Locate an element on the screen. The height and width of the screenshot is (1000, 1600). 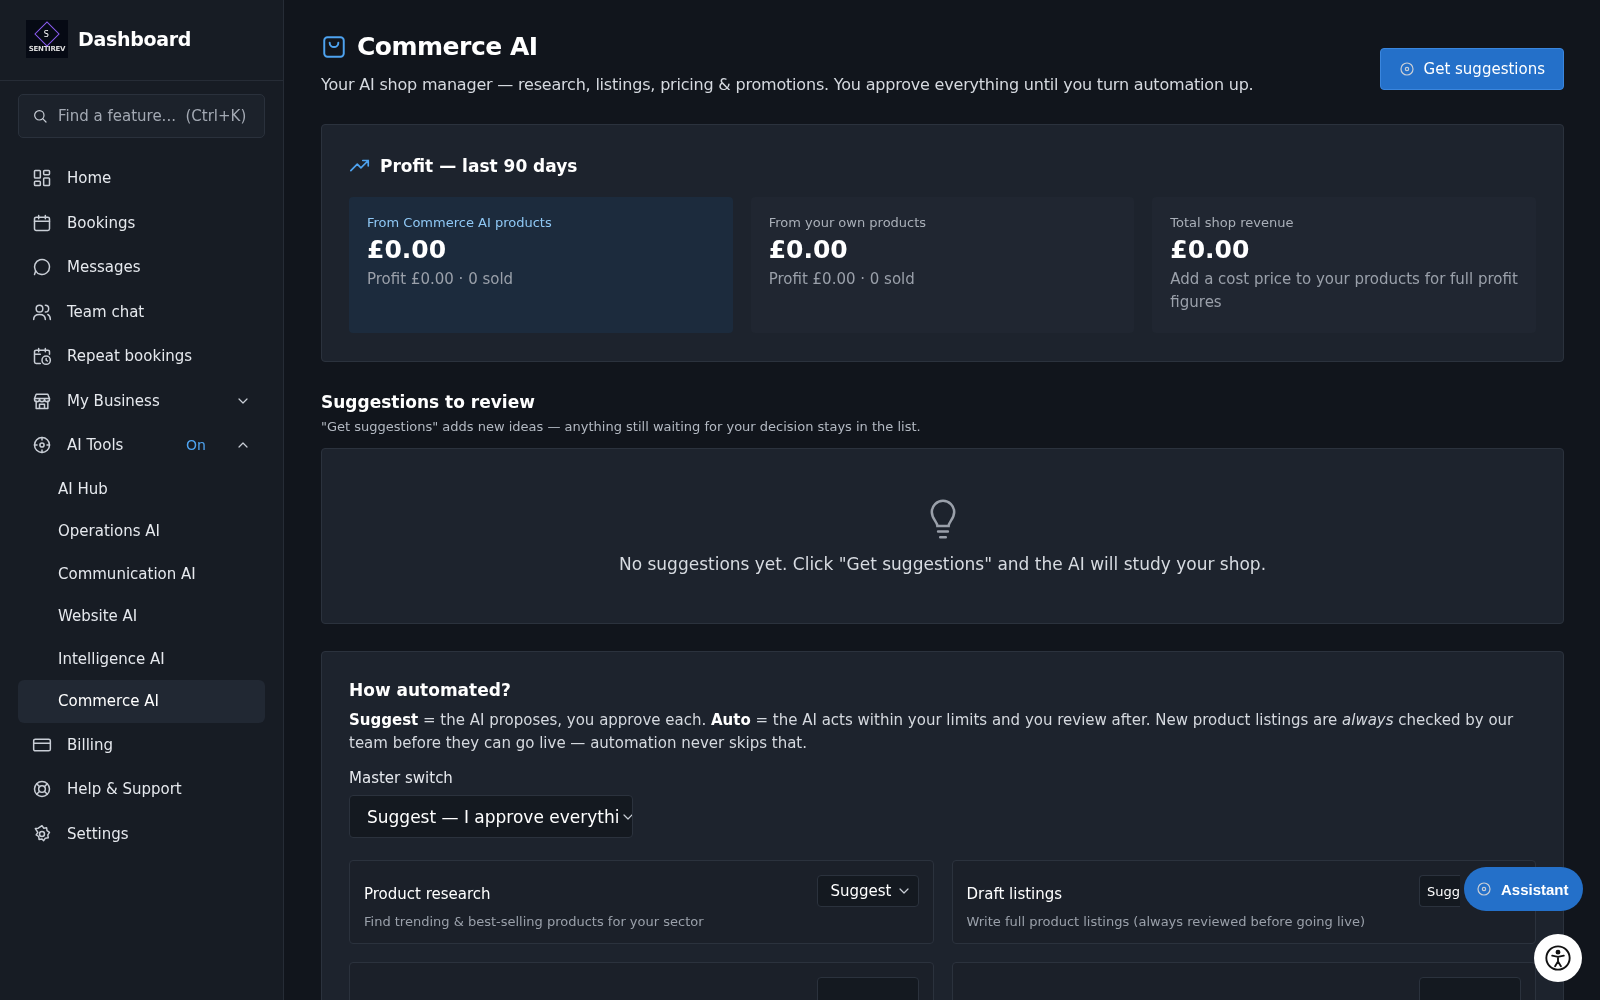
stat-label: From your own products is located at coordinates (848, 222).